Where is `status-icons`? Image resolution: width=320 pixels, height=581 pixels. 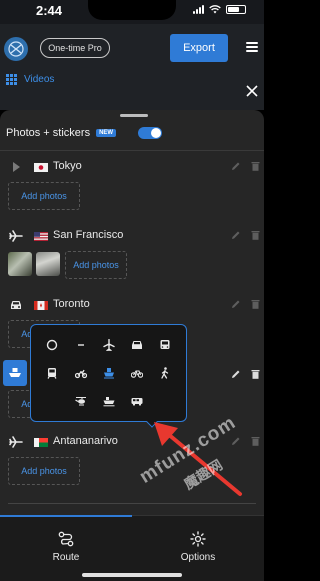 status-icons is located at coordinates (219, 9).